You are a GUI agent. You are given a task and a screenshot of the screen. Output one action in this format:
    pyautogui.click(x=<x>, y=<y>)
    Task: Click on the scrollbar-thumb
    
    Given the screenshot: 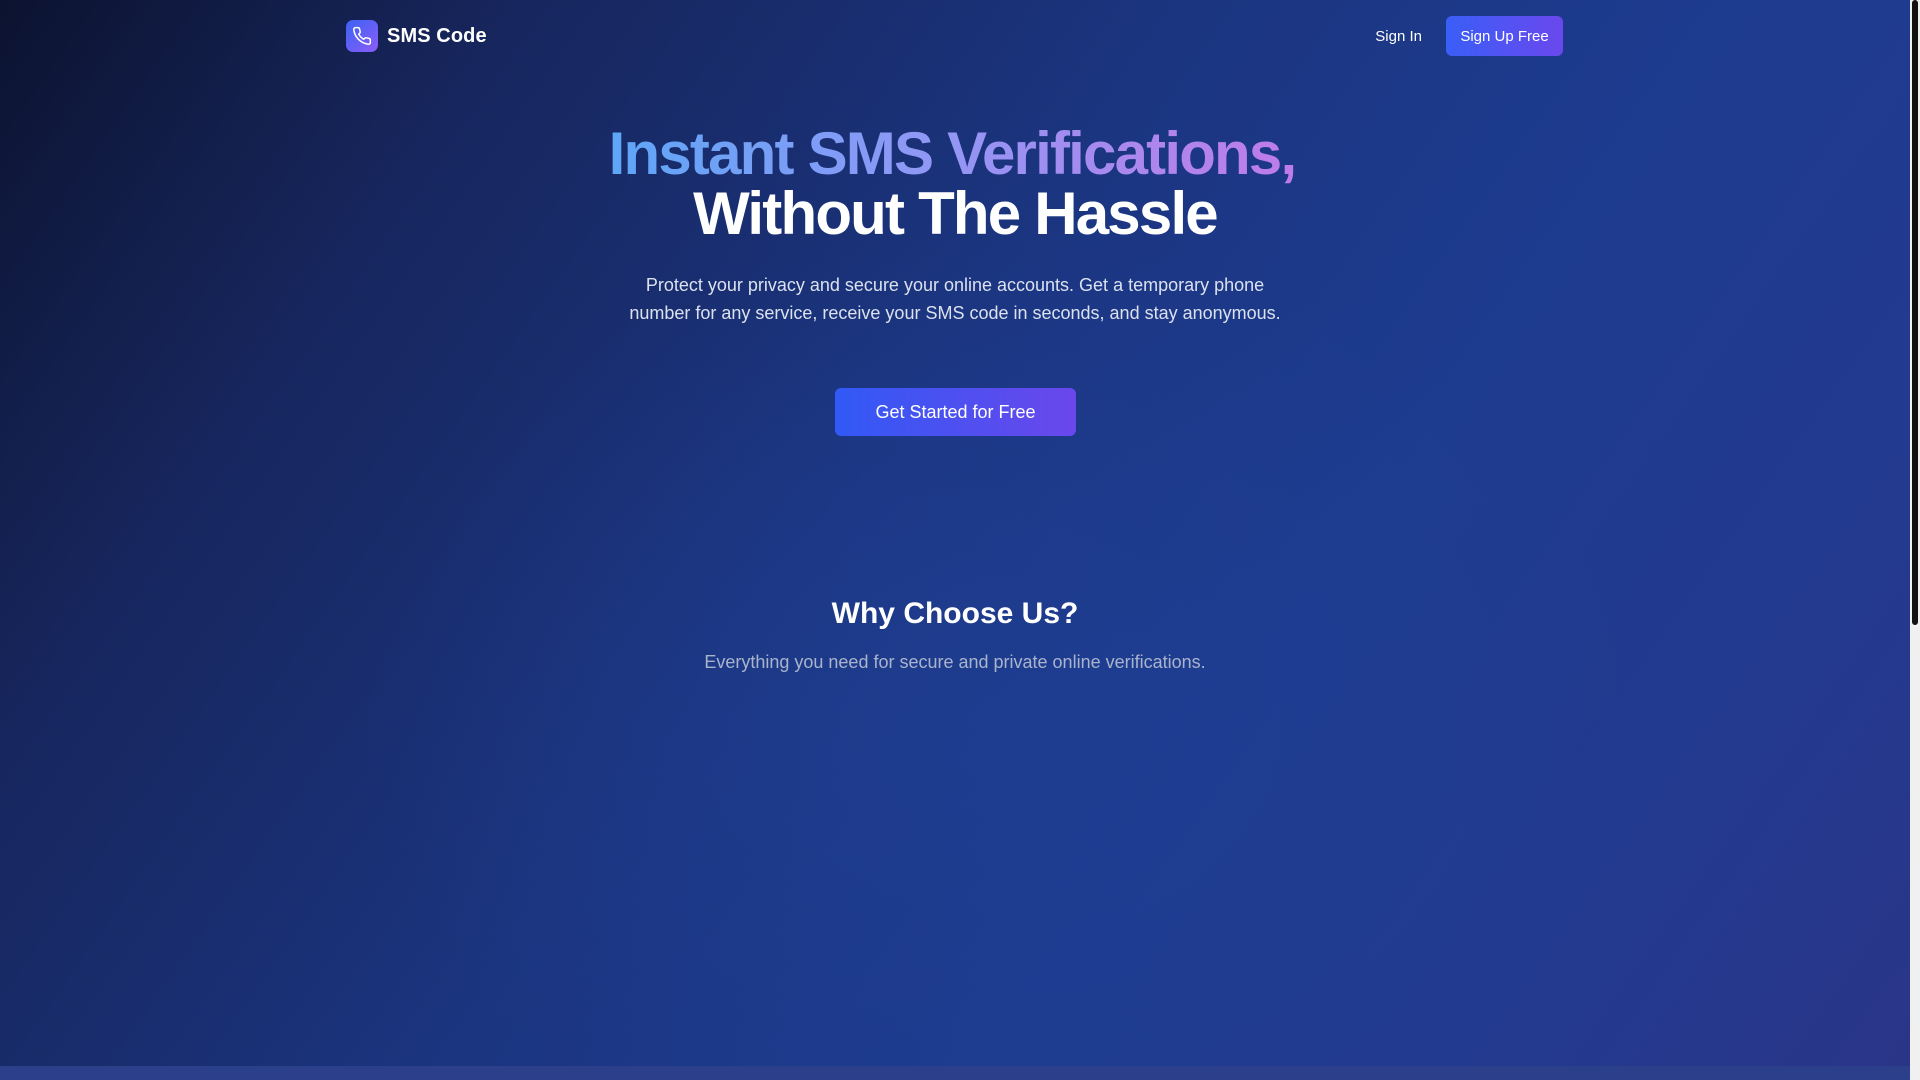 What is the action you would take?
    pyautogui.click(x=1915, y=312)
    